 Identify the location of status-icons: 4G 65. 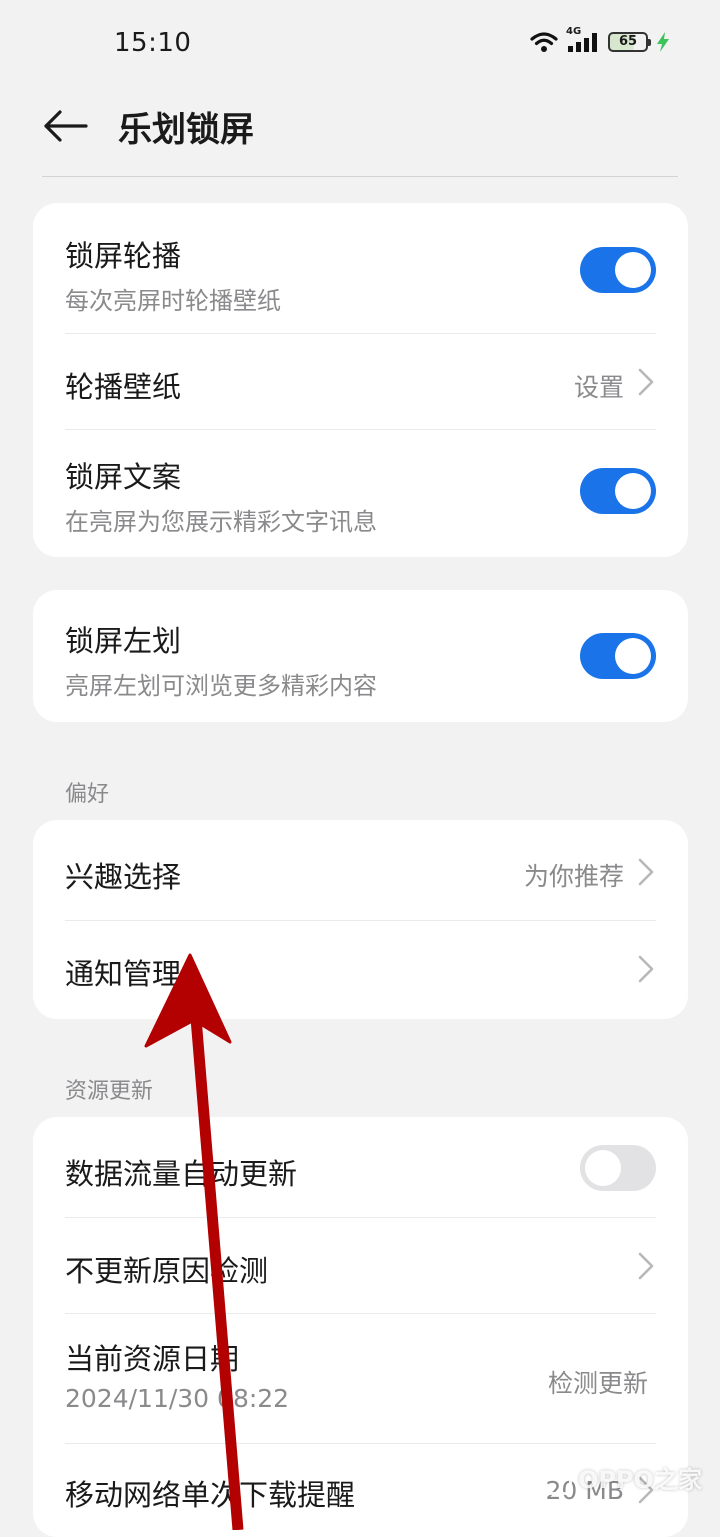
(600, 40).